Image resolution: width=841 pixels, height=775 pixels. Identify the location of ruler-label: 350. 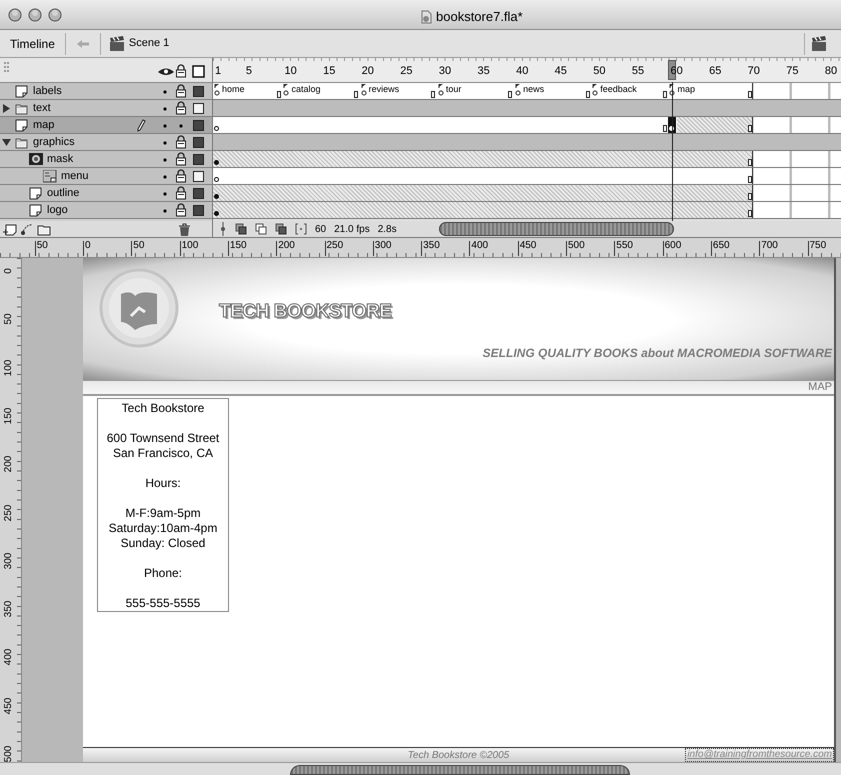
(431, 246).